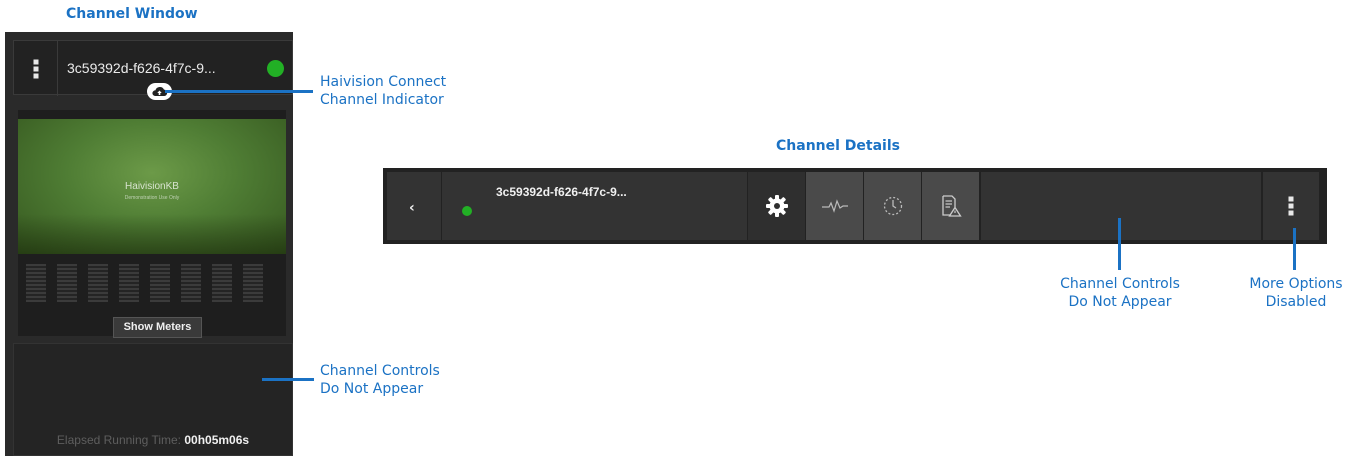 This screenshot has width=1365, height=456. What do you see at coordinates (153, 399) in the screenshot?
I see `channel-controls-area: Elapsed Running Time: 00h05m06s` at bounding box center [153, 399].